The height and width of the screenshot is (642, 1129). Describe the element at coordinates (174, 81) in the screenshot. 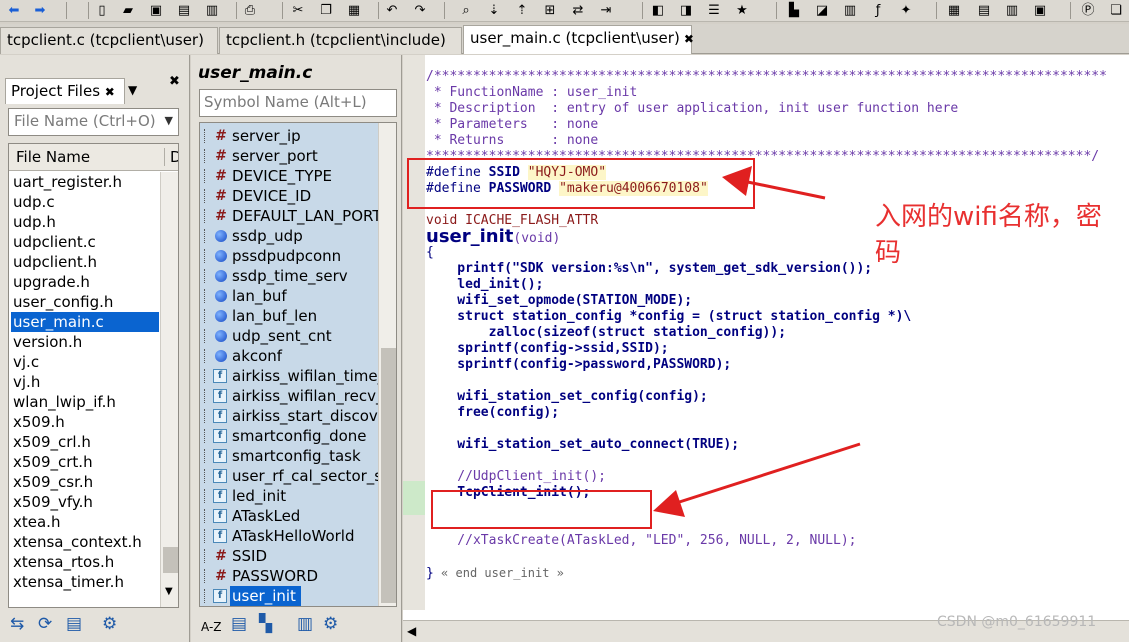

I see `pane-close-icon: ✖` at that location.